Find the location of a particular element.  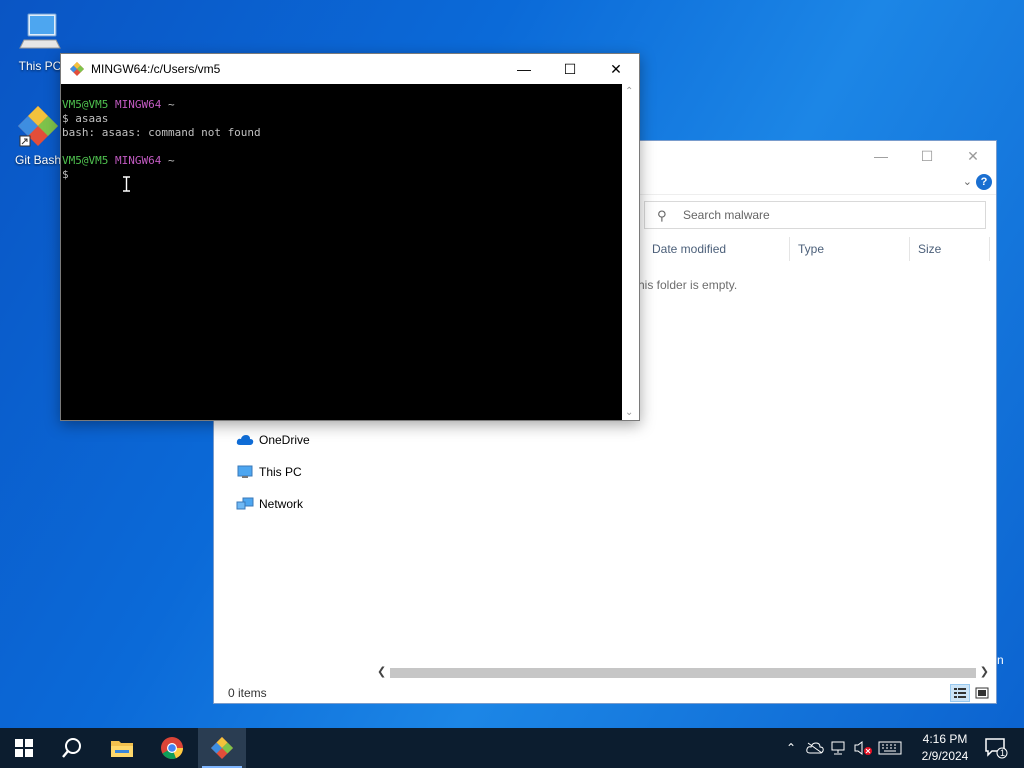

help-icon: ? is located at coordinates (984, 182).